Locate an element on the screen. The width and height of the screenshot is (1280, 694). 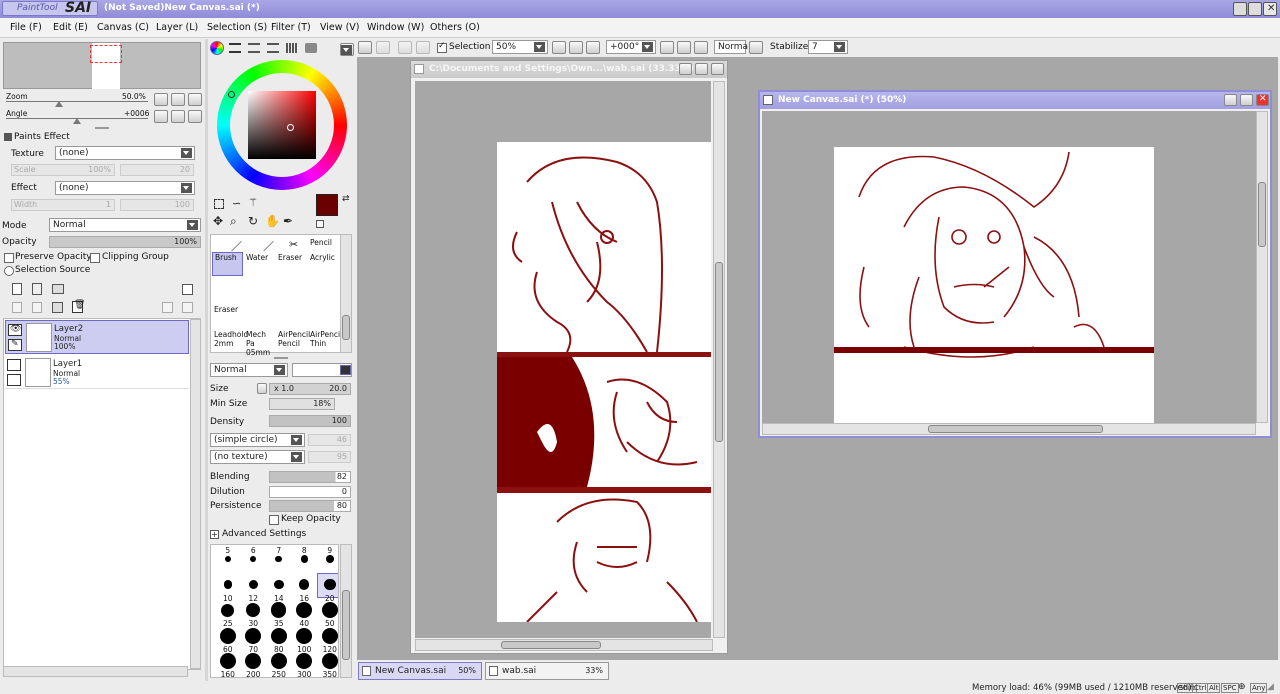
menu-canvas: Canvas (C) is located at coordinates (123, 27).